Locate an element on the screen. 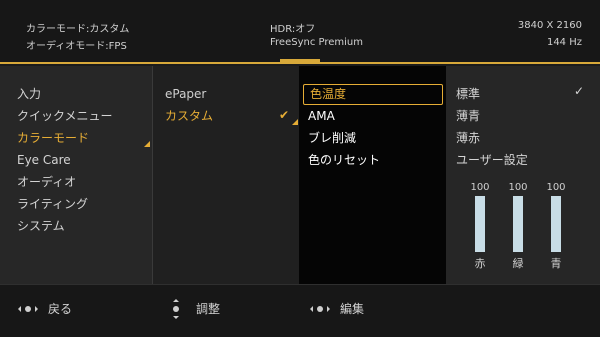 The width and height of the screenshot is (600, 337). color-mode-status: カラーモード:カスタム is located at coordinates (78, 29).